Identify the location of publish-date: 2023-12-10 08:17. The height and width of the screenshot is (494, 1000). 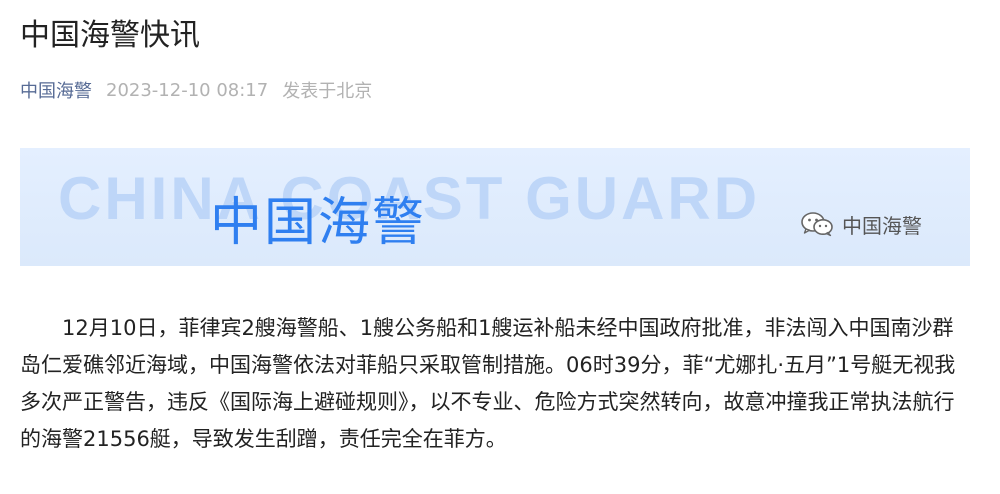
(187, 90).